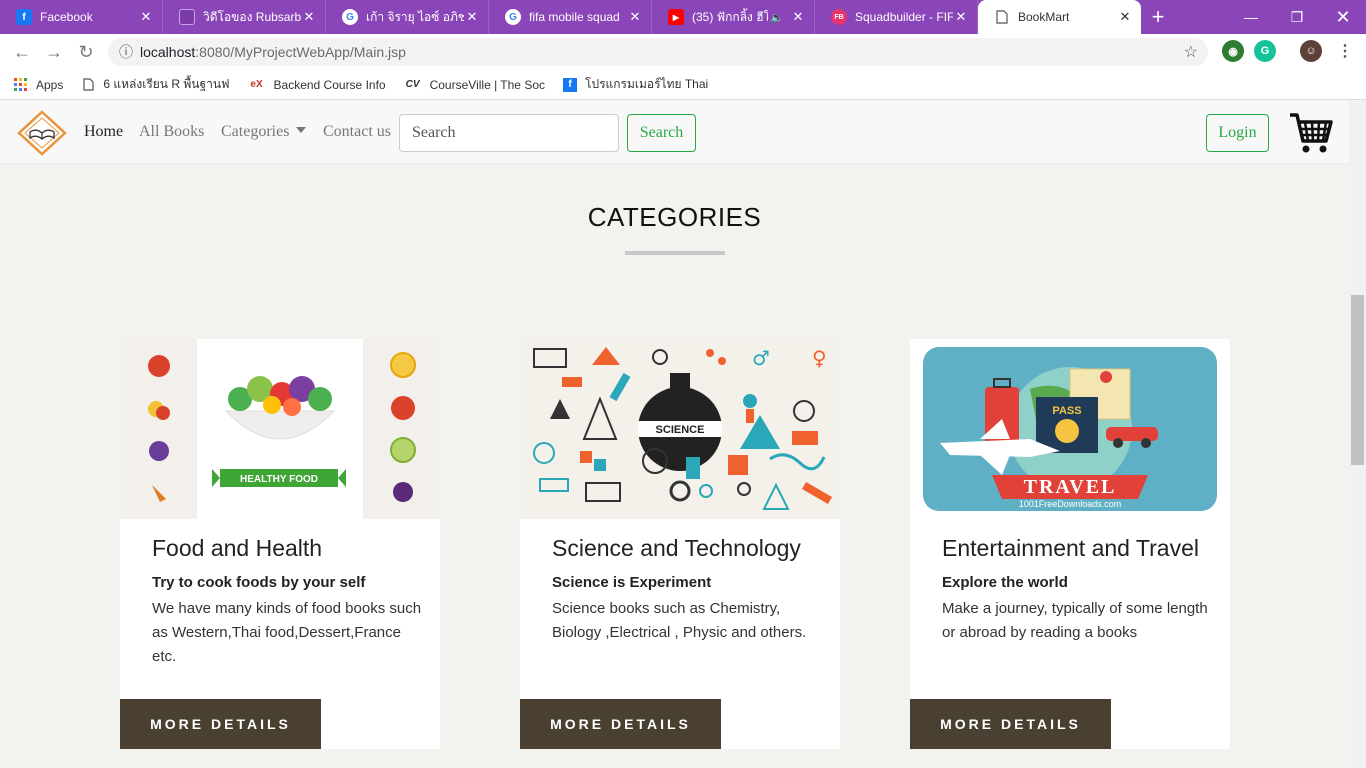 The width and height of the screenshot is (1366, 768). Describe the element at coordinates (1251, 17) in the screenshot. I see `minimize-icon: —` at that location.